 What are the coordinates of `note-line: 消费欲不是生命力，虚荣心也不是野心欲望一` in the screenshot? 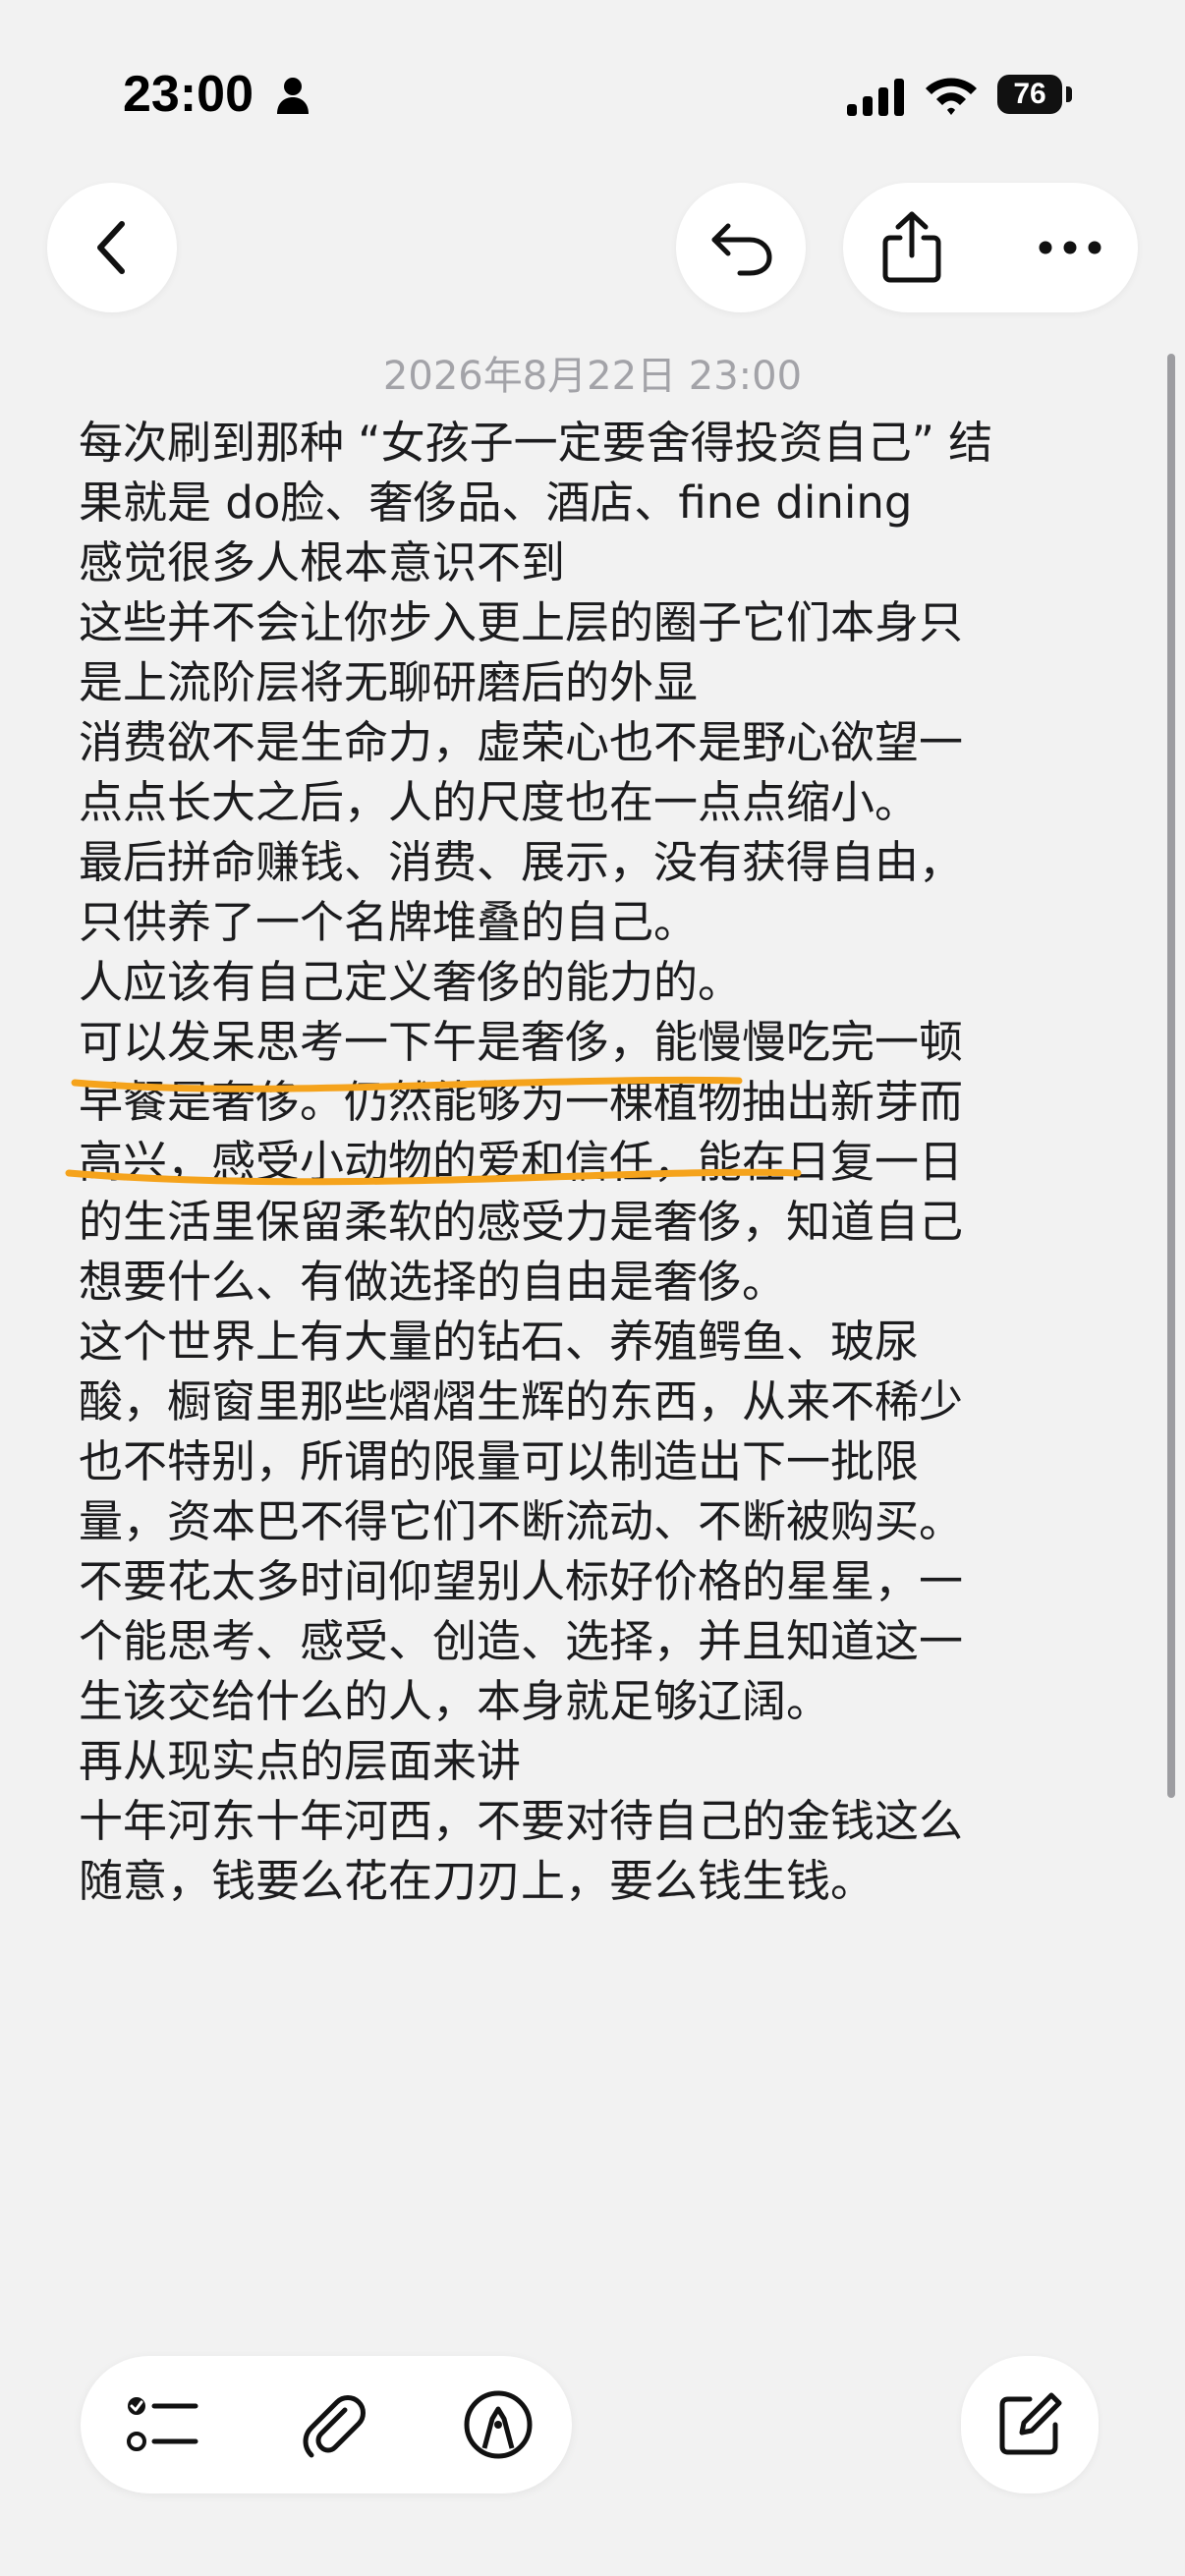 It's located at (521, 742).